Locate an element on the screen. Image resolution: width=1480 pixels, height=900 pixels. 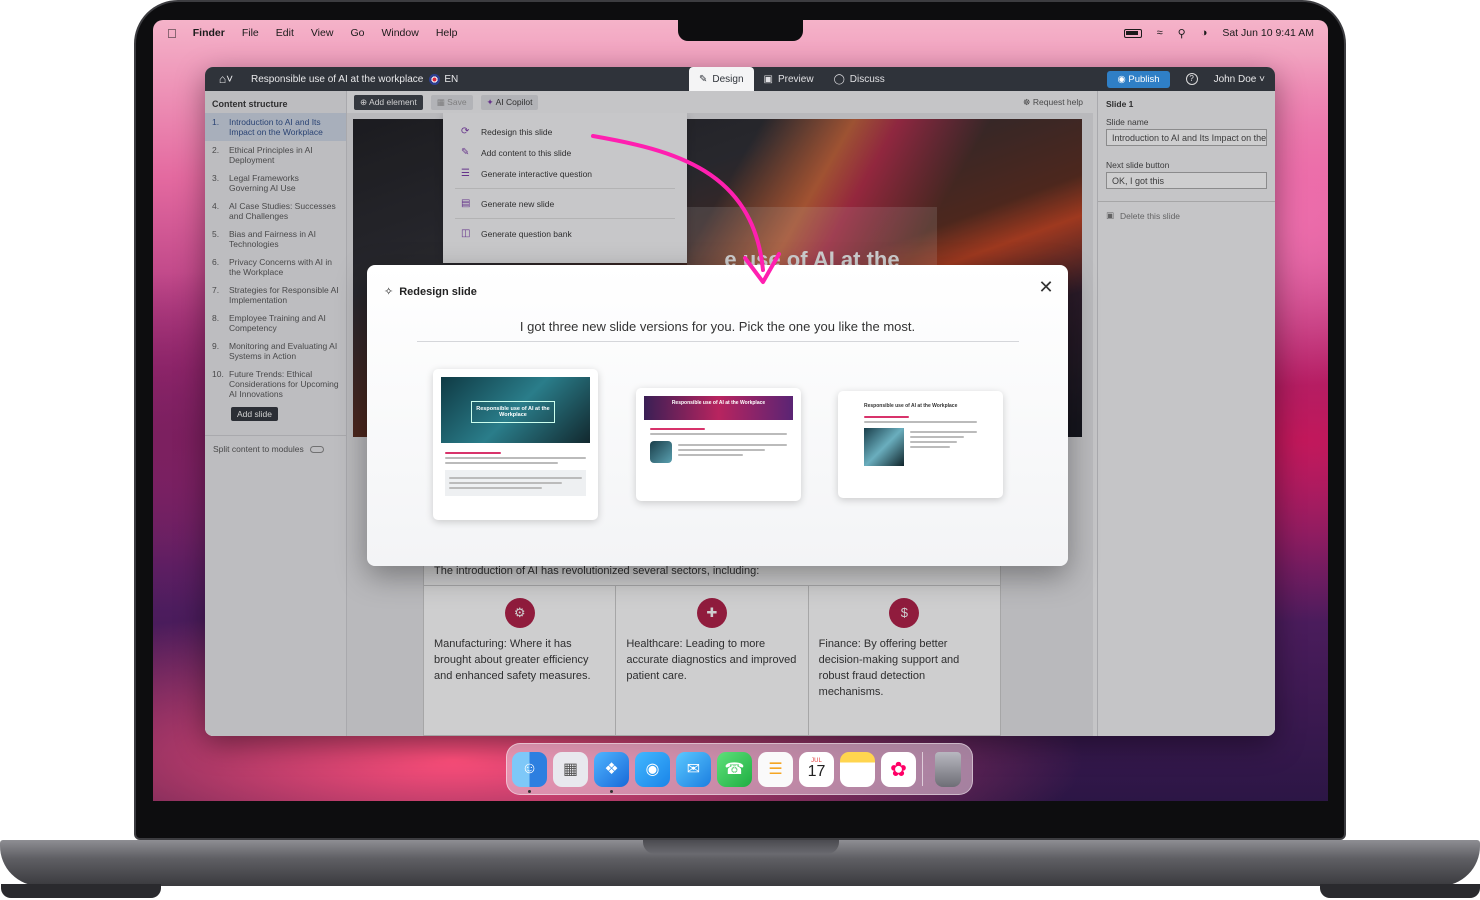
notes-icon is located at coordinates (857, 769).